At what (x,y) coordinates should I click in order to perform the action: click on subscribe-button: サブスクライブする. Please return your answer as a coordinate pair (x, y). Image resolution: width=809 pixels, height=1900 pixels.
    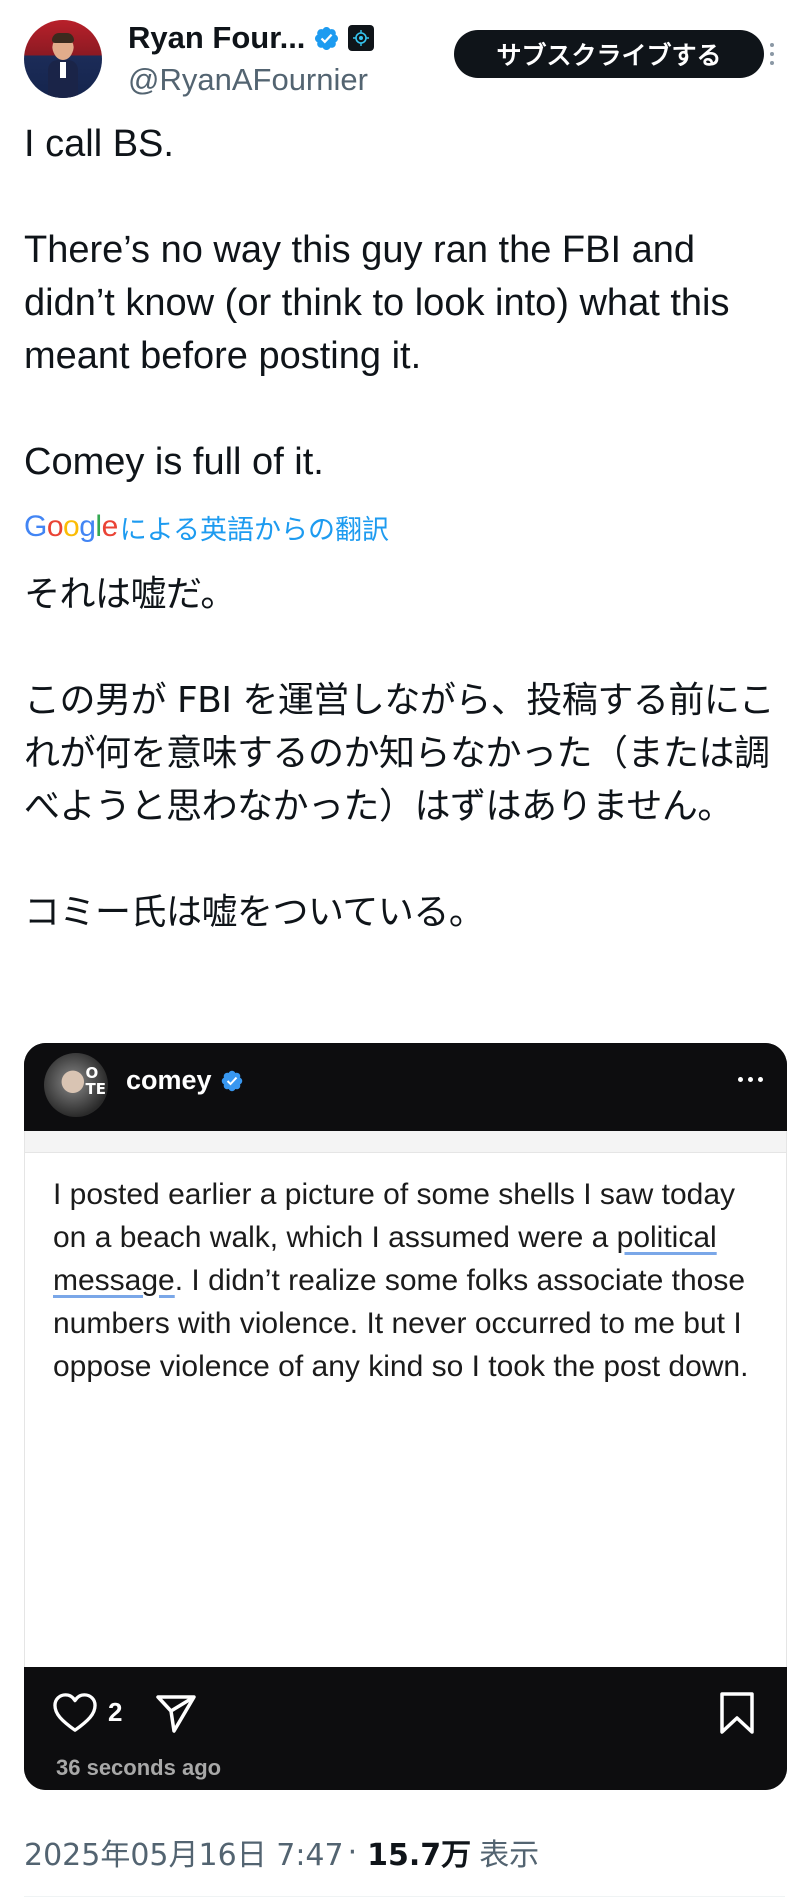
    Looking at the image, I should click on (609, 54).